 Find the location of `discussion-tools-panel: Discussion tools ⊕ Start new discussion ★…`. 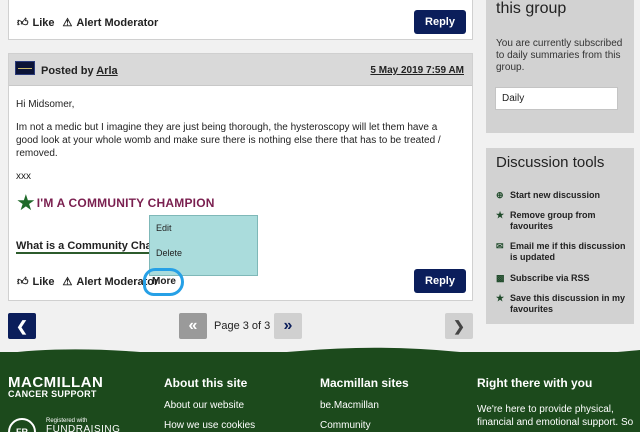

discussion-tools-panel: Discussion tools ⊕ Start new discussion ★… is located at coordinates (560, 236).